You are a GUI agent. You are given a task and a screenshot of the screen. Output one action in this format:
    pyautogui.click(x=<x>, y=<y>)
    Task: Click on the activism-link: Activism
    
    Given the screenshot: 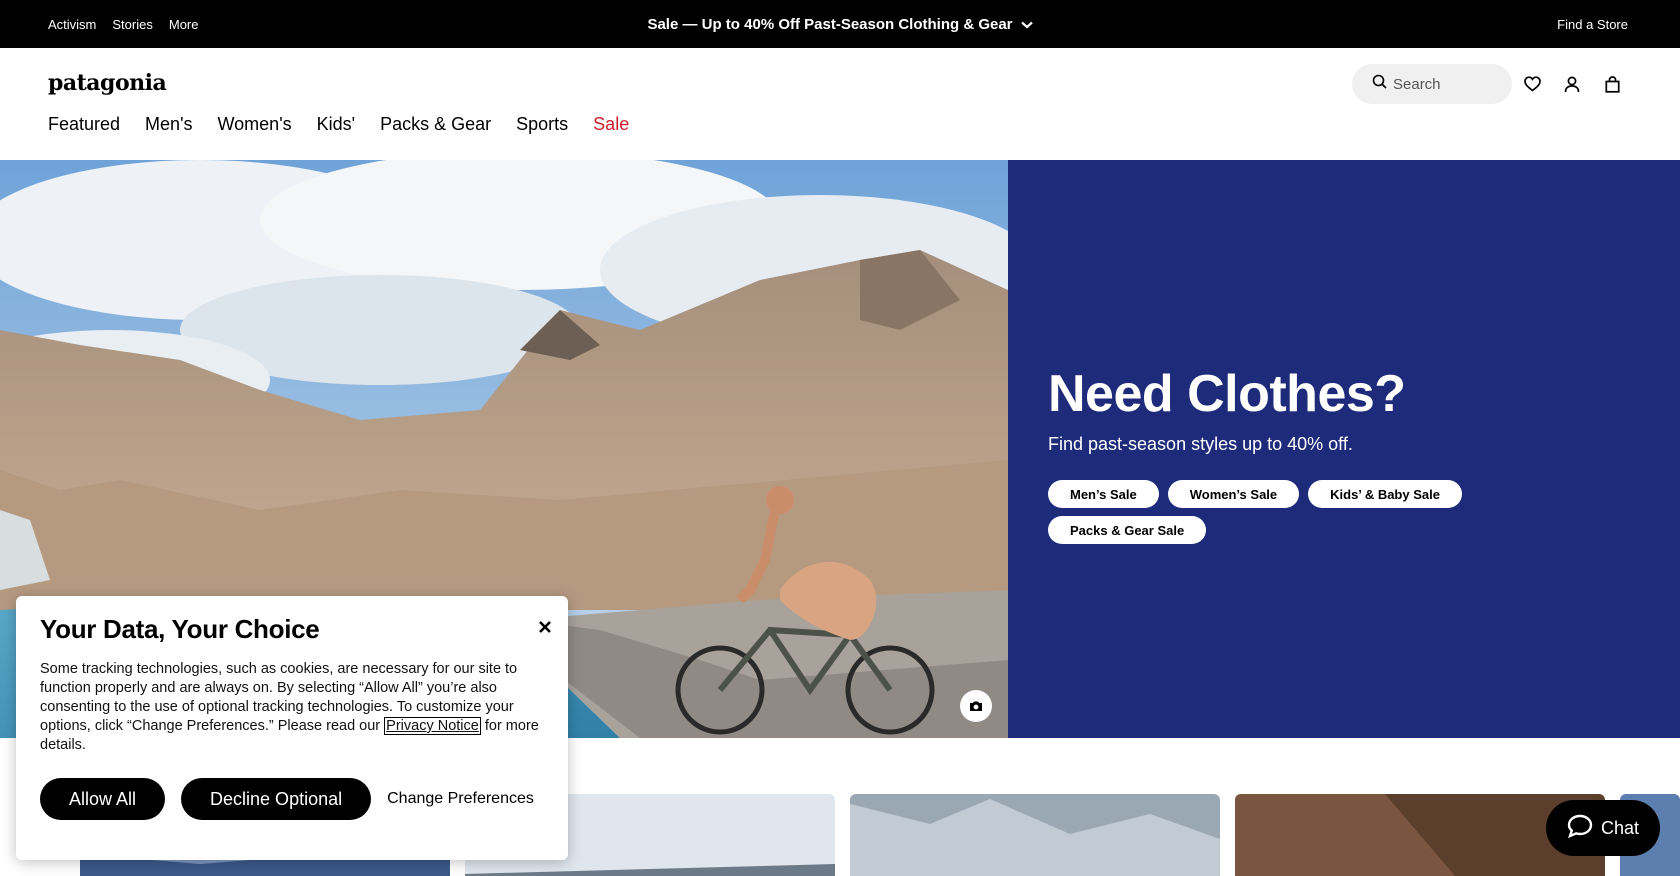 What is the action you would take?
    pyautogui.click(x=72, y=24)
    